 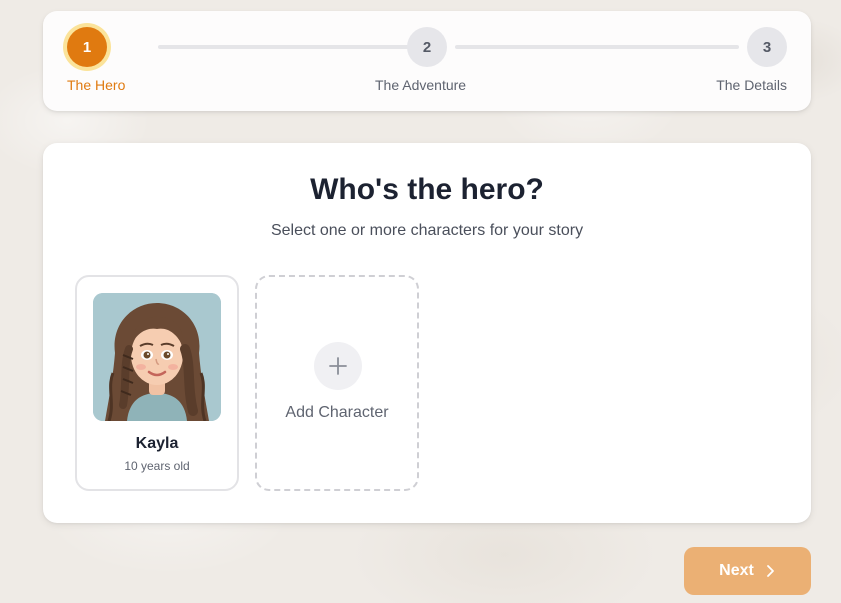 I want to click on character-name: Kayla, so click(x=157, y=443).